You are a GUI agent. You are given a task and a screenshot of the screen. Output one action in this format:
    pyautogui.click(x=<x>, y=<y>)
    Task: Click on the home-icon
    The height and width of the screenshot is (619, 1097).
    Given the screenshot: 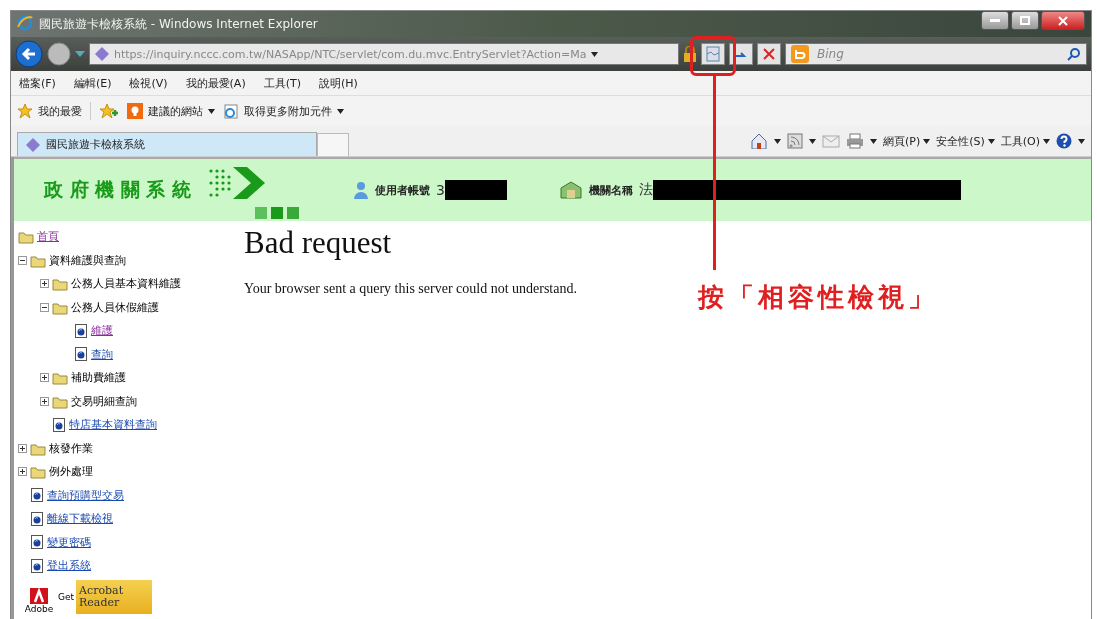 What is the action you would take?
    pyautogui.click(x=758, y=141)
    